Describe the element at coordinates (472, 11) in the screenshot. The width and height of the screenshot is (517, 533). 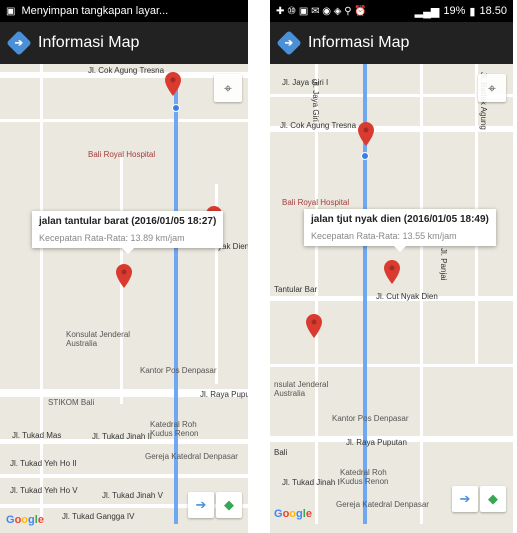
I see `battery-icon: ▮` at that location.